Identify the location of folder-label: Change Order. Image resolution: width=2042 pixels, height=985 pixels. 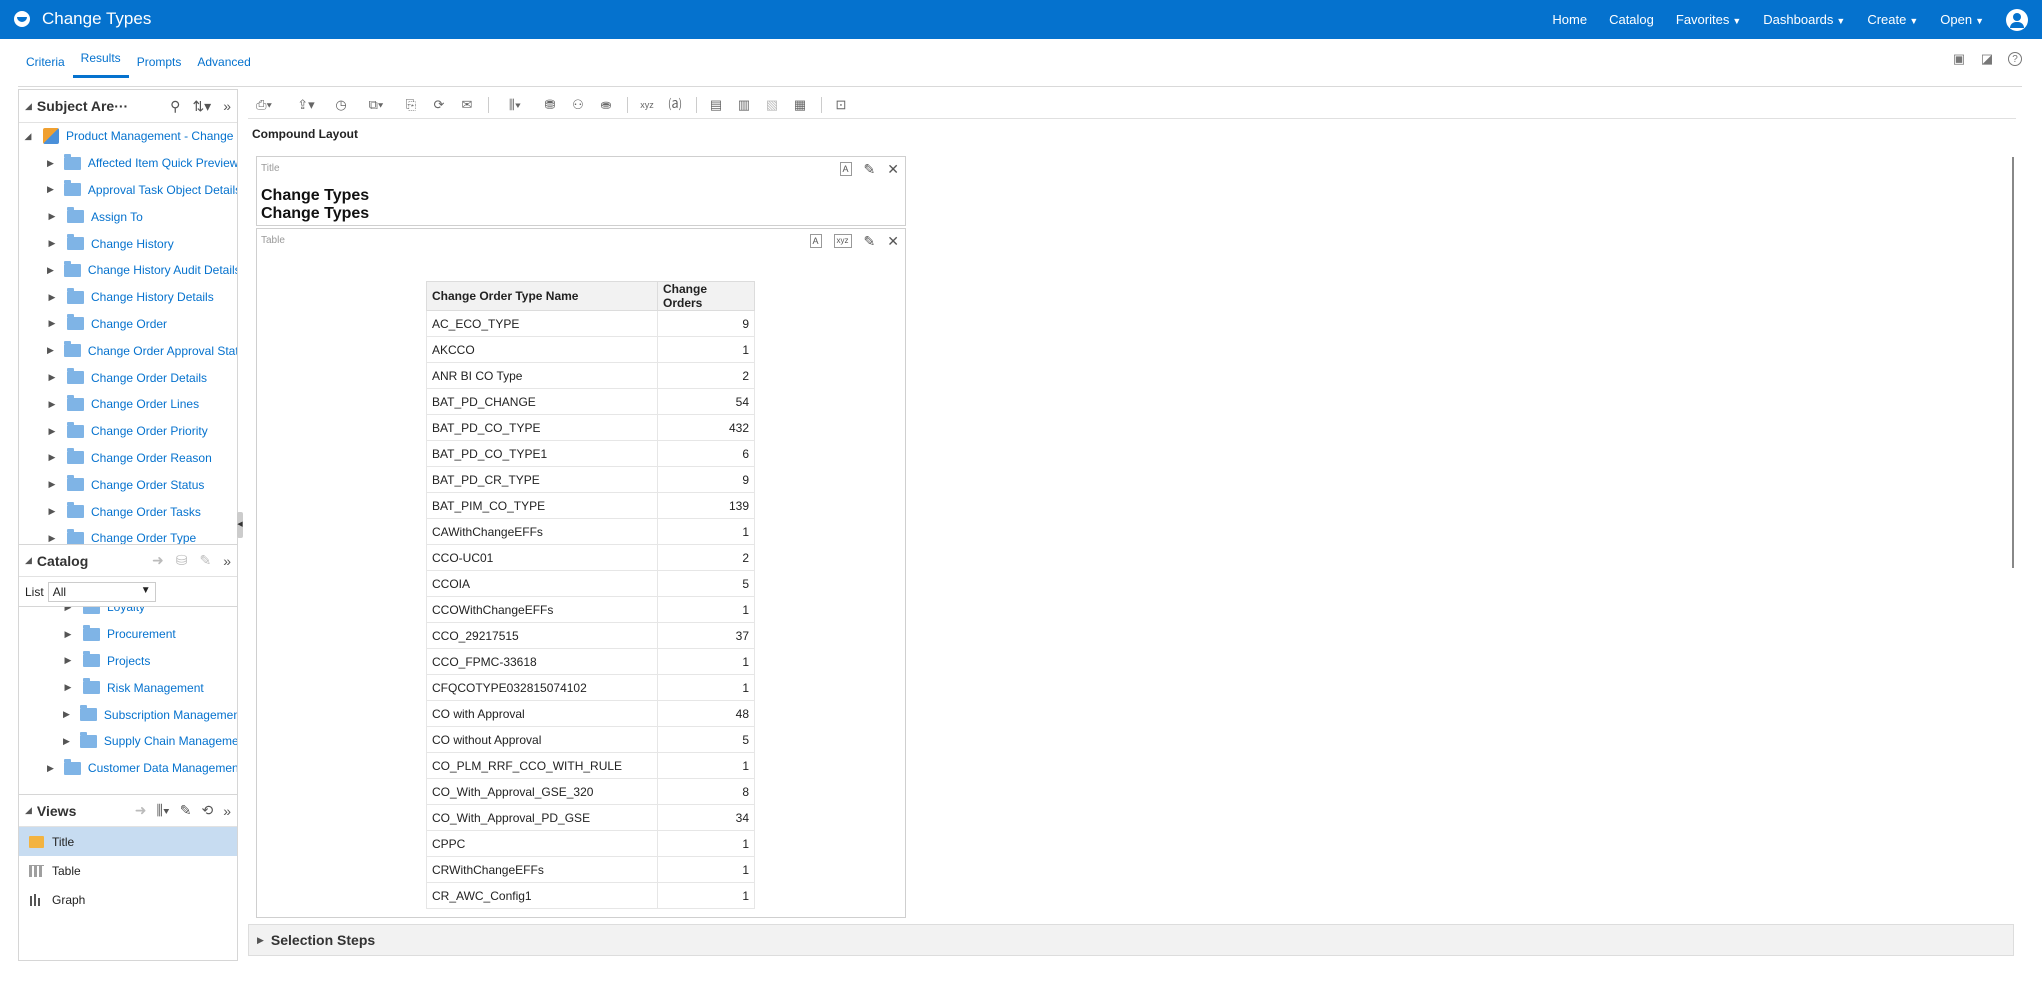
(129, 324).